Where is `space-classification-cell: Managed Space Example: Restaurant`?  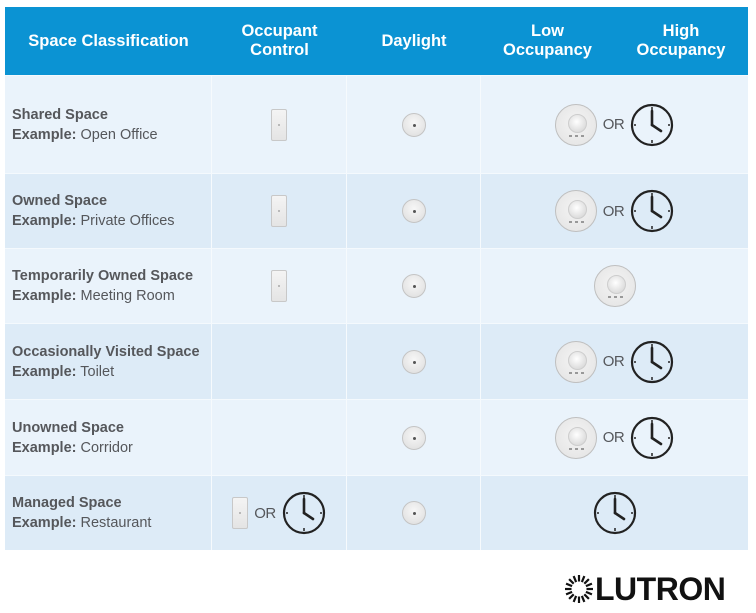
space-classification-cell: Managed Space Example: Restaurant is located at coordinates (108, 513).